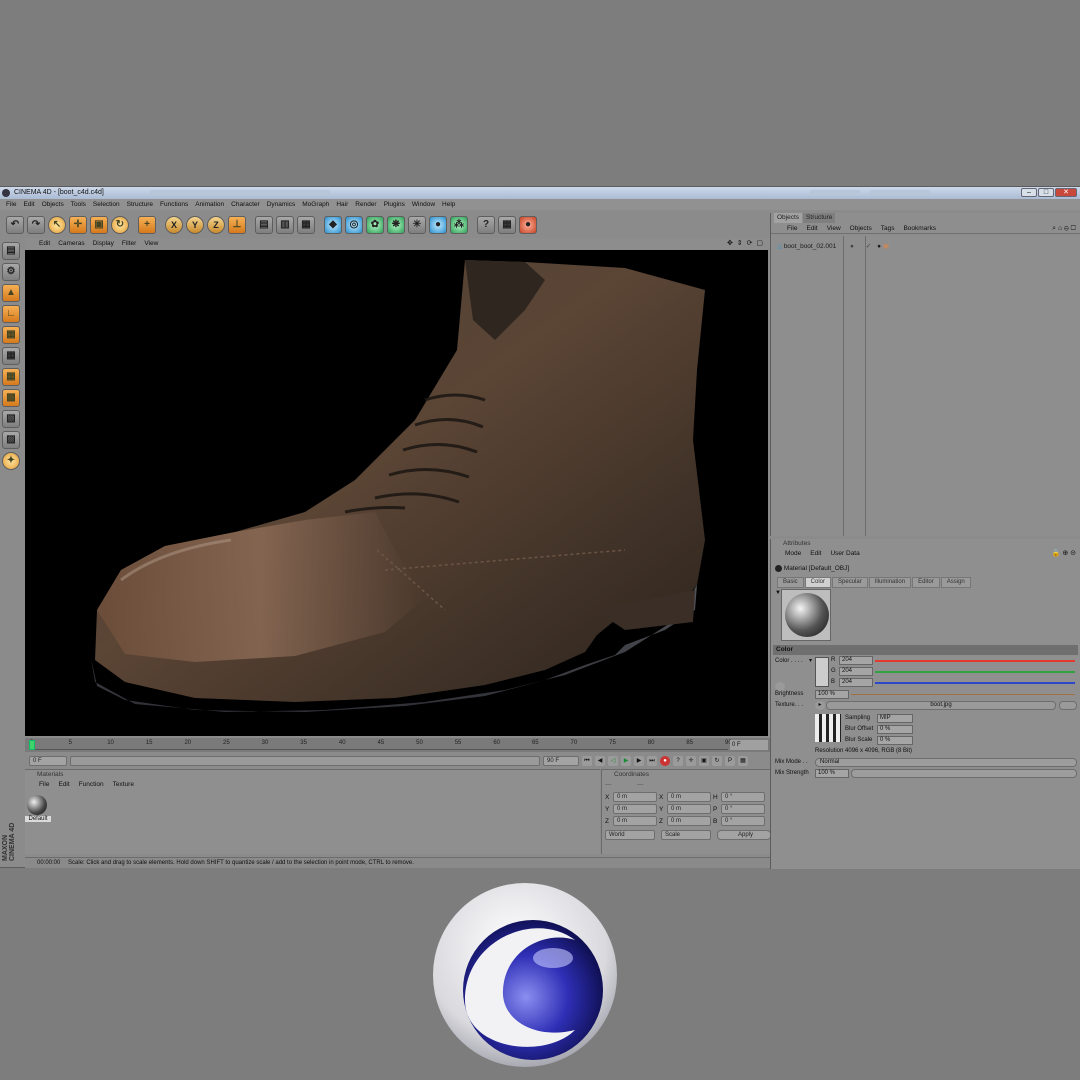 This screenshot has height=1080, width=1080. What do you see at coordinates (306, 225) in the screenshot?
I see `render-settings-icon: ▦` at bounding box center [306, 225].